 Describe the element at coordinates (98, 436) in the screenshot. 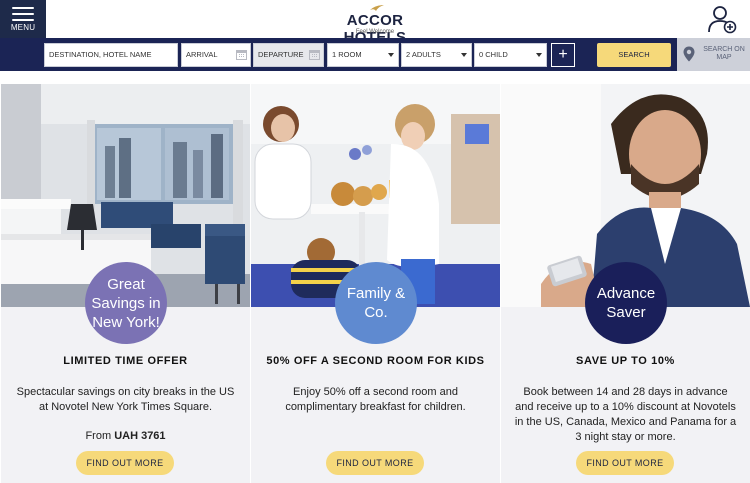

I see `price-prefix: From` at that location.